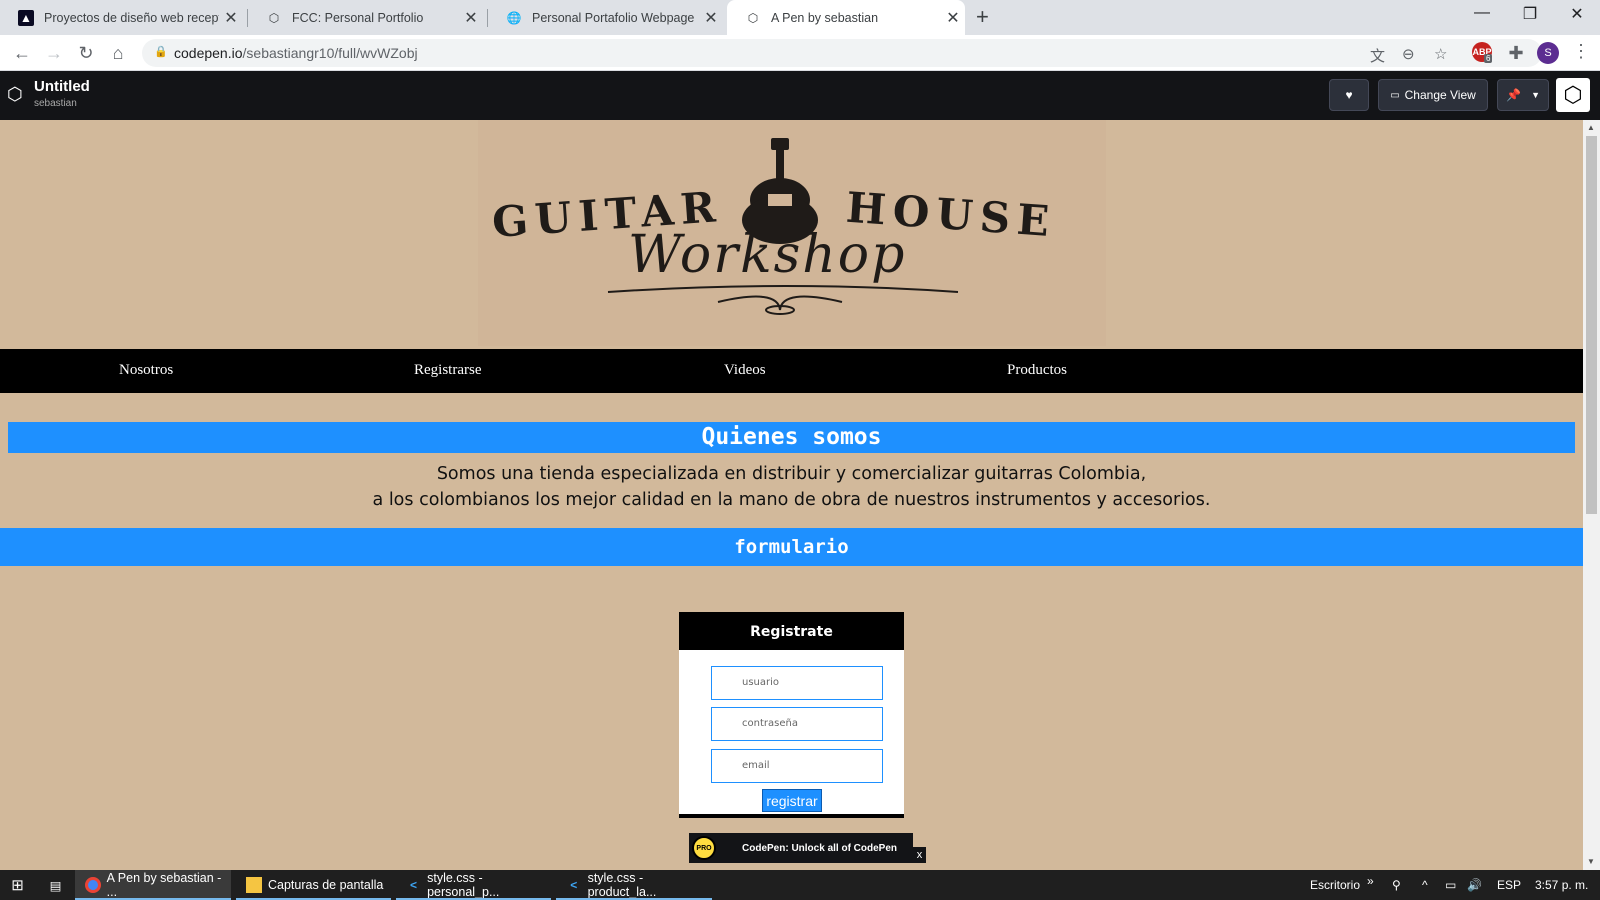 The height and width of the screenshot is (900, 1600). What do you see at coordinates (791, 631) in the screenshot?
I see `register-form-title: Registrate` at bounding box center [791, 631].